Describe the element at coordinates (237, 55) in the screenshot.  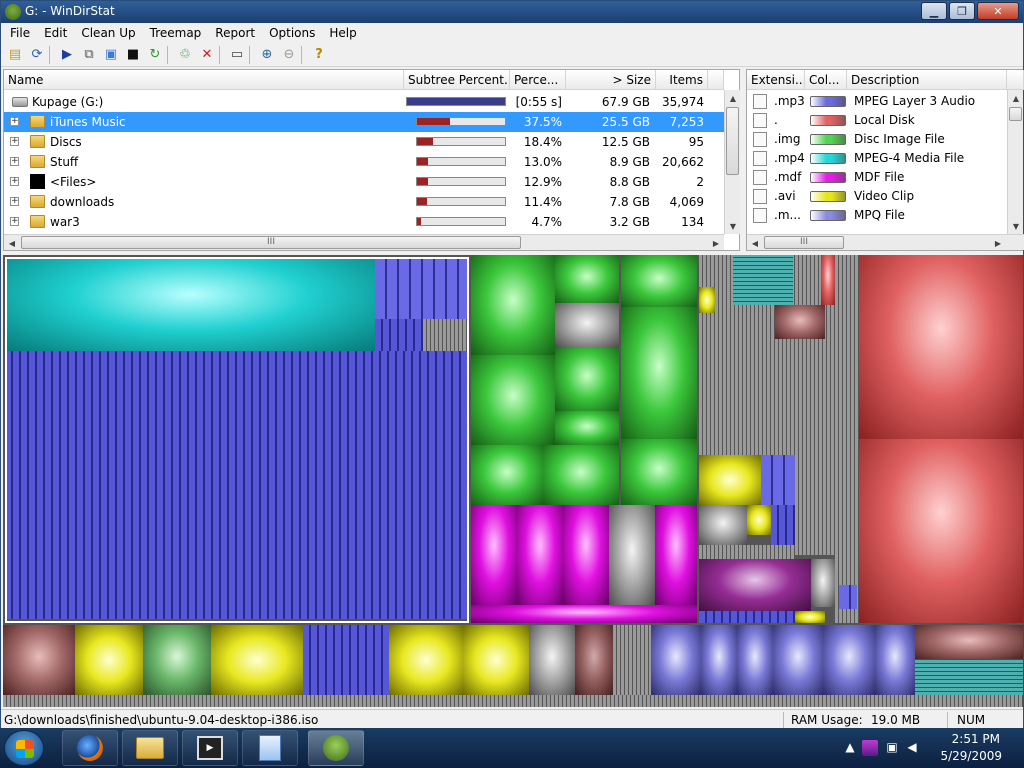
I see `properties-icon: ▭` at that location.